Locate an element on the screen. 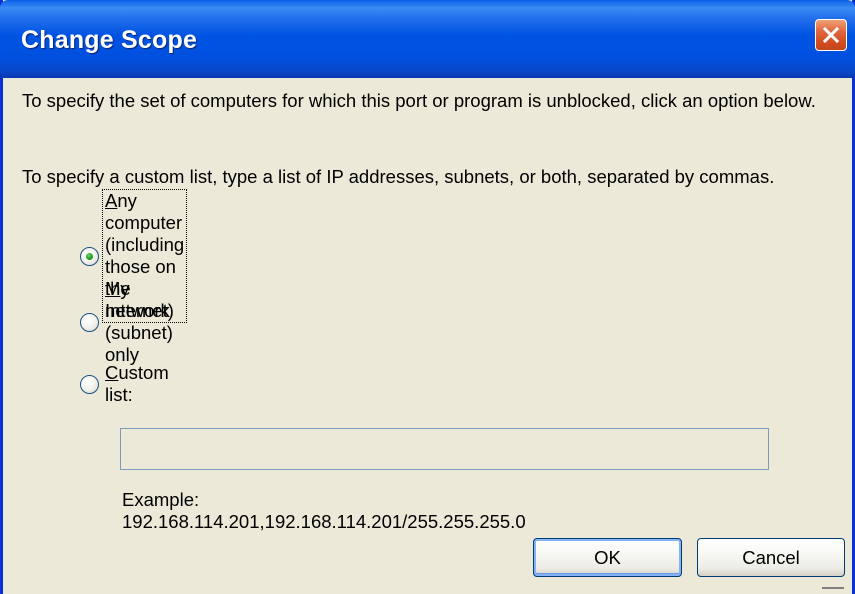  title-bar: Change Scope is located at coordinates (427, 39).